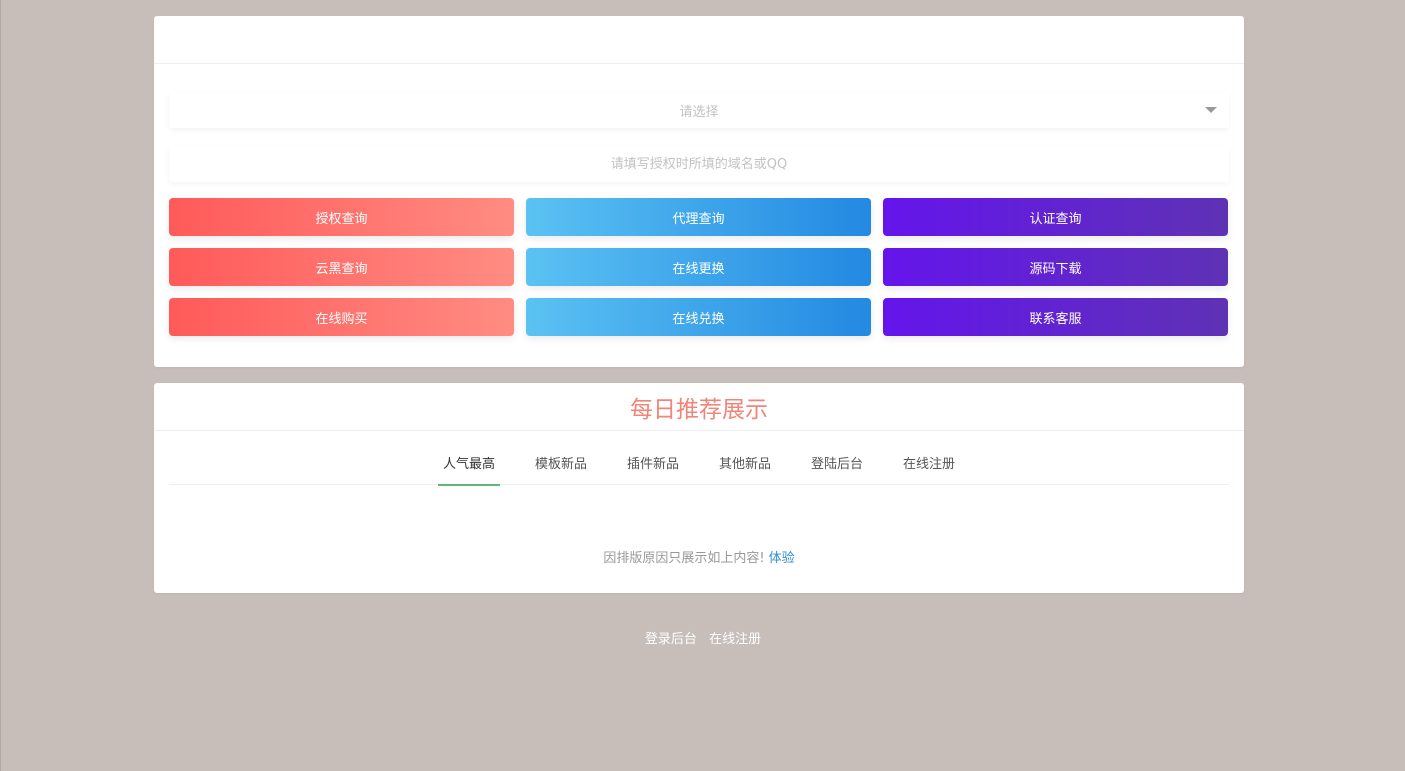 The height and width of the screenshot is (771, 1405). What do you see at coordinates (686, 558) in the screenshot?
I see `layout-notice-text: 因排版原因只展示如上内容!` at bounding box center [686, 558].